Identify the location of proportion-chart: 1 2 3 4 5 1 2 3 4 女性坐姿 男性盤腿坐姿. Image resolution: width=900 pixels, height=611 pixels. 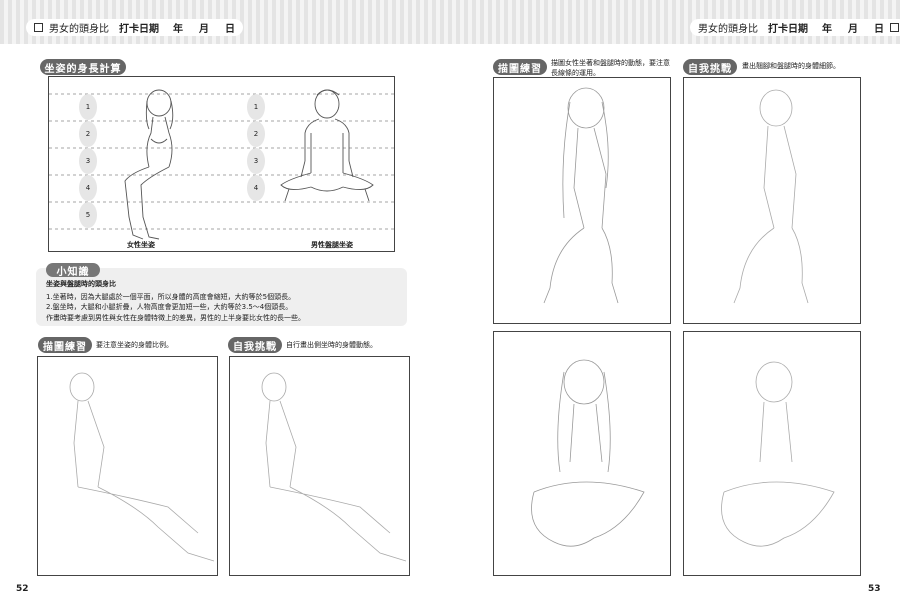
(221, 164).